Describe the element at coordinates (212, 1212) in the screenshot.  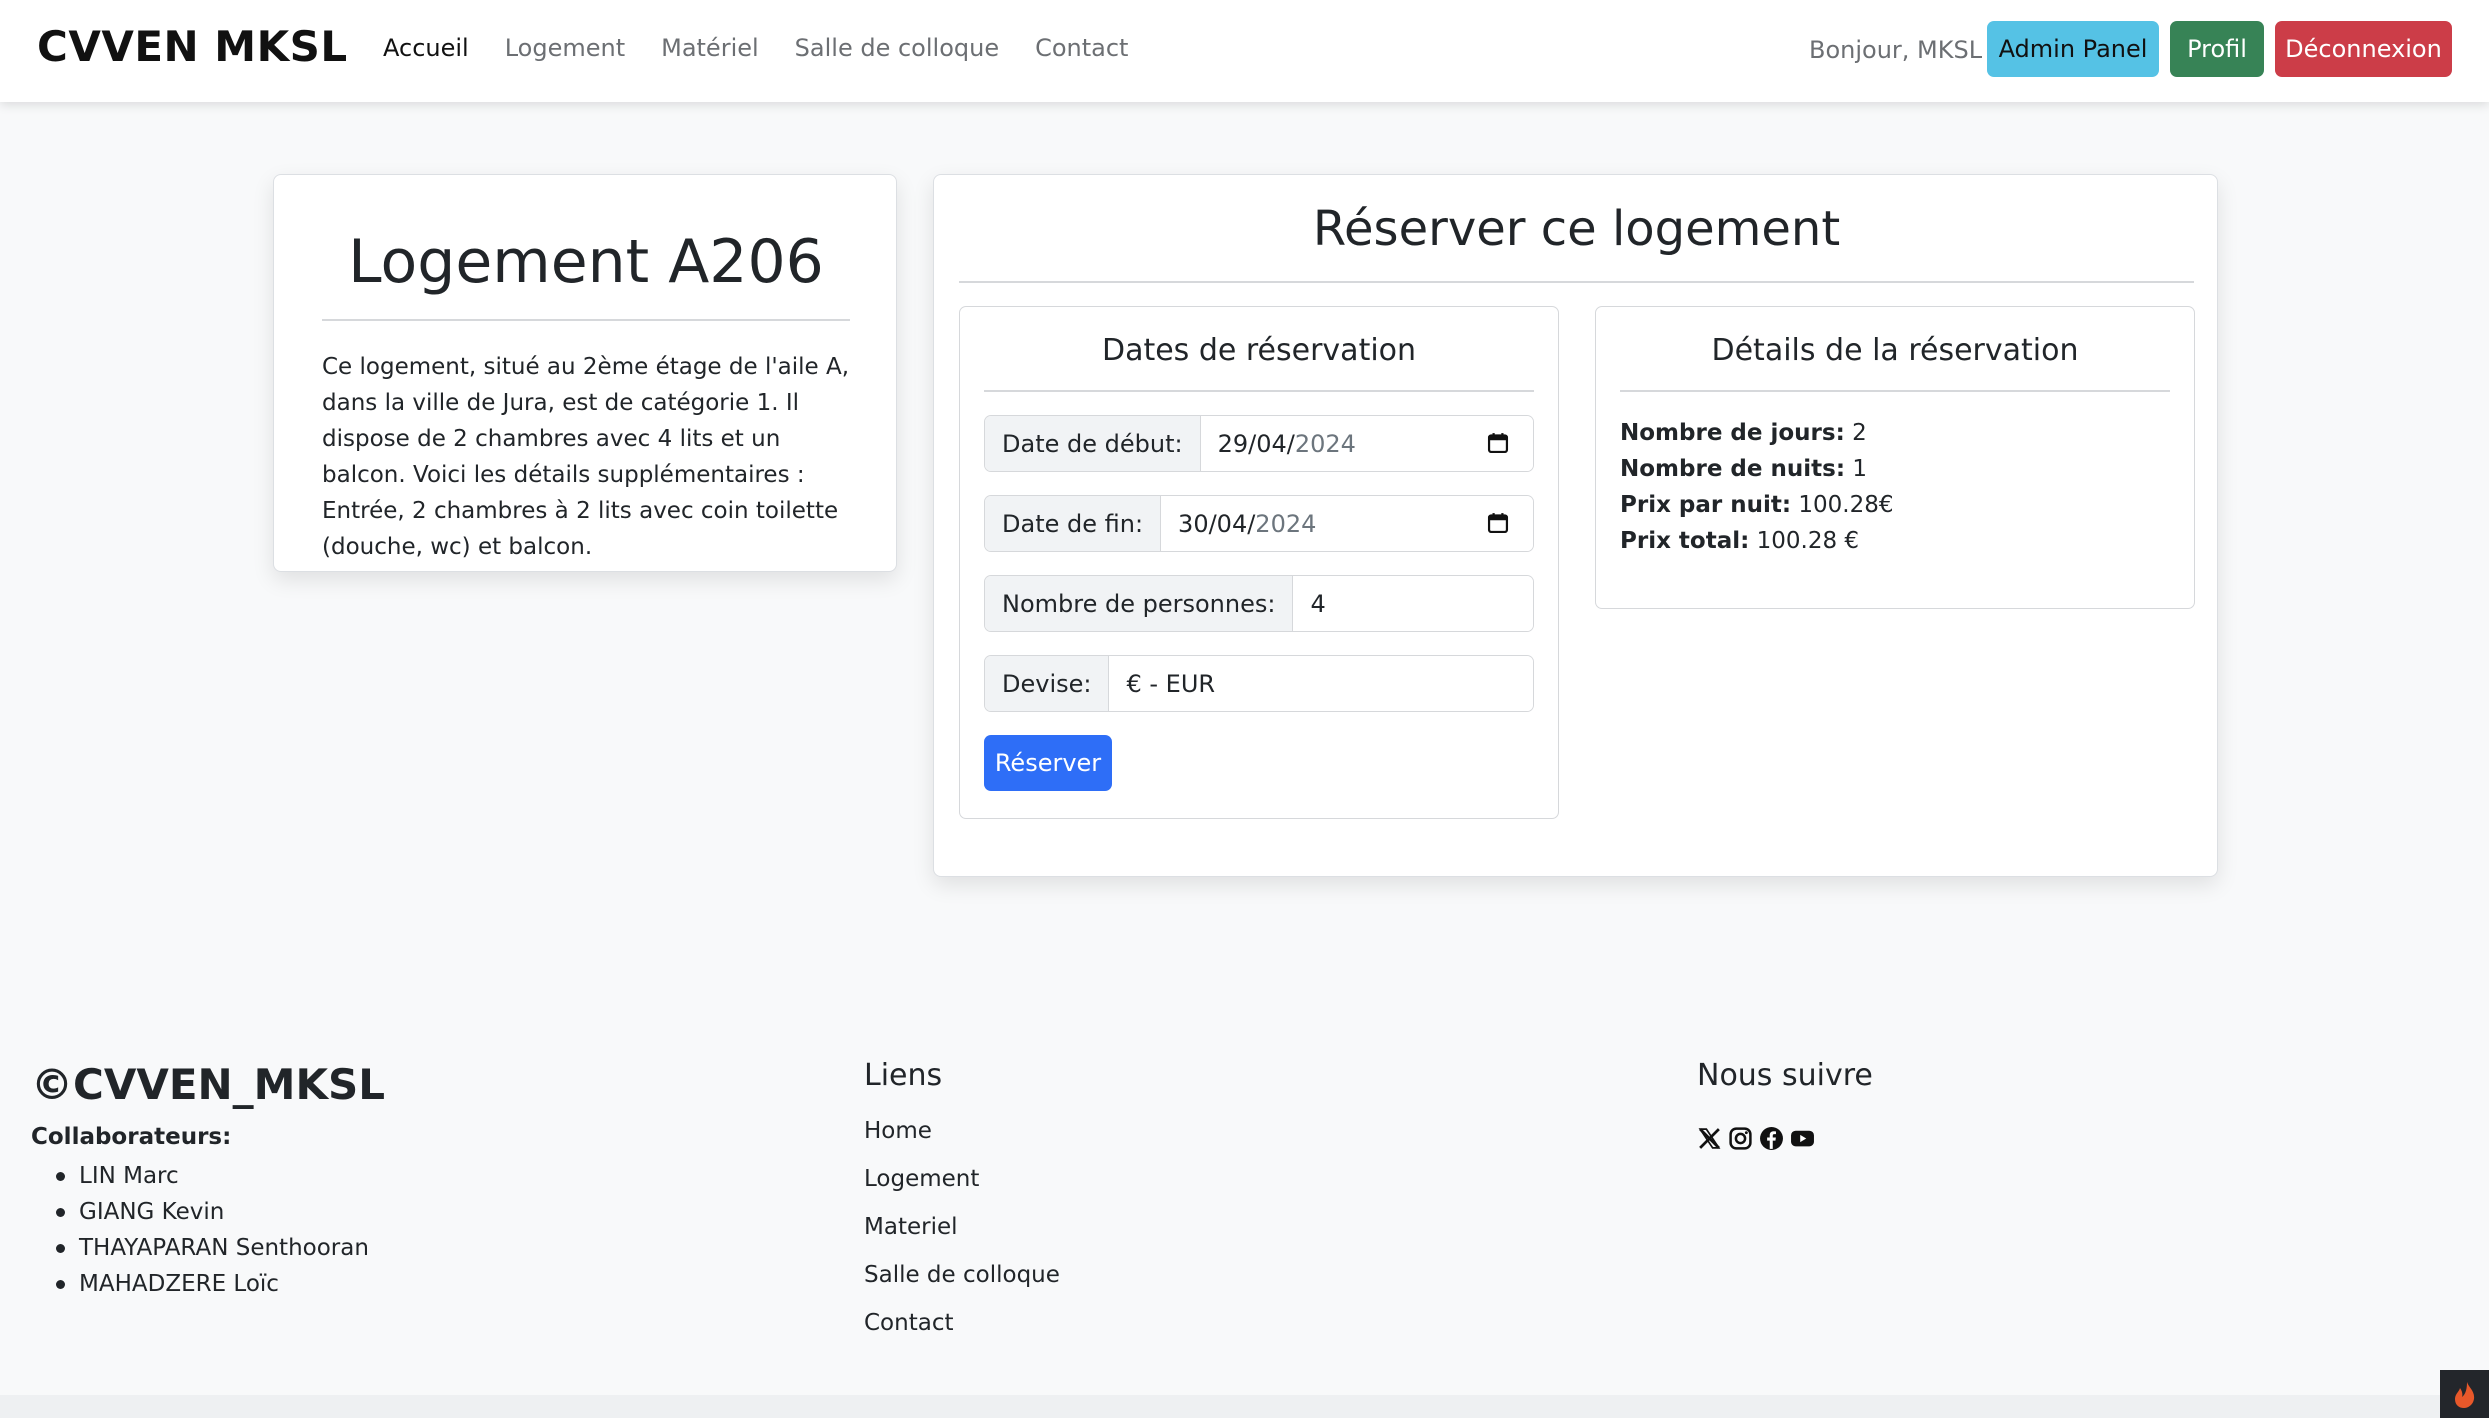
I see `list-item: GIANG Kevin` at that location.